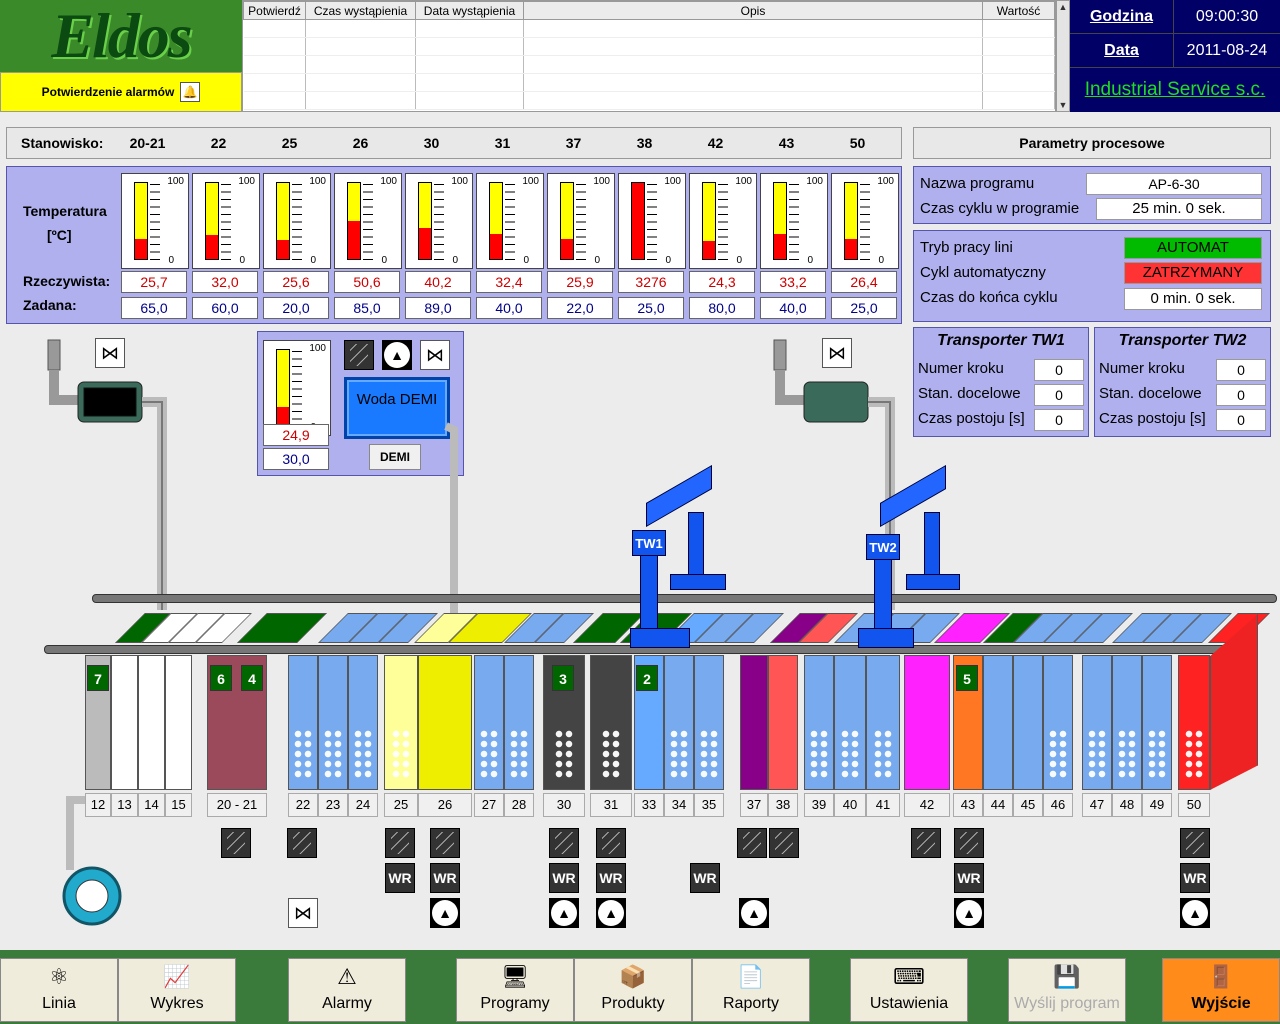 The image size is (1280, 1024). Describe the element at coordinates (360, 10) in the screenshot. I see `col-occurrence-time: Czas wystąpienia` at that location.